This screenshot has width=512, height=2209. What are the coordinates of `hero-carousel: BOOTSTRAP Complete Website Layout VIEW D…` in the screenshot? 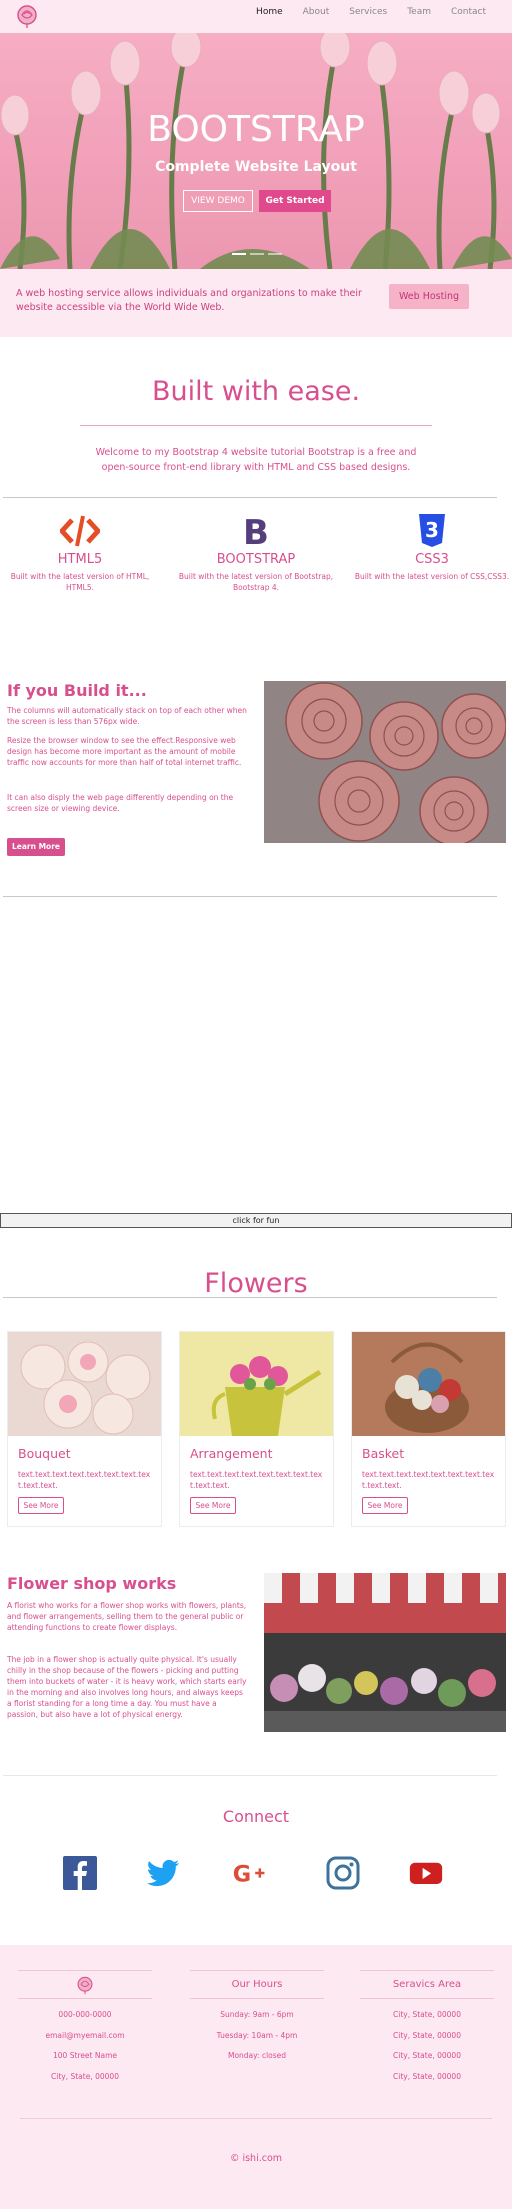 It's located at (256, 151).